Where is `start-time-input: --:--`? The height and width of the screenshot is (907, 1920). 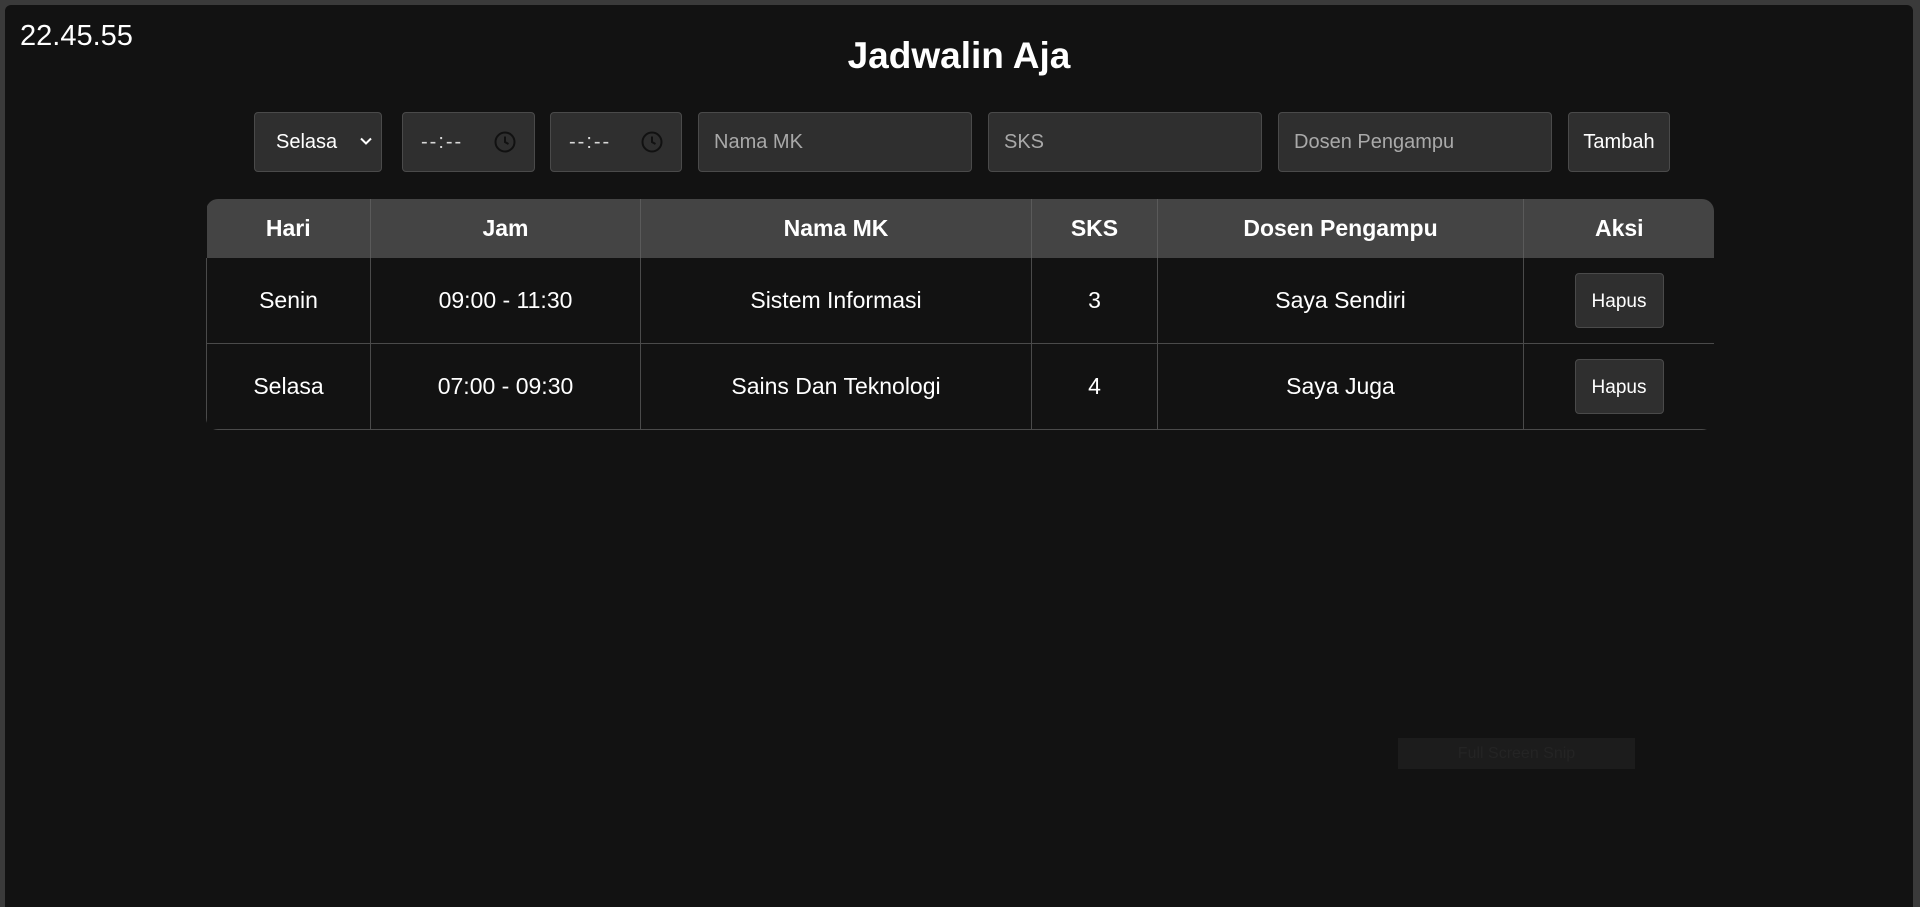 start-time-input: --:-- is located at coordinates (468, 142).